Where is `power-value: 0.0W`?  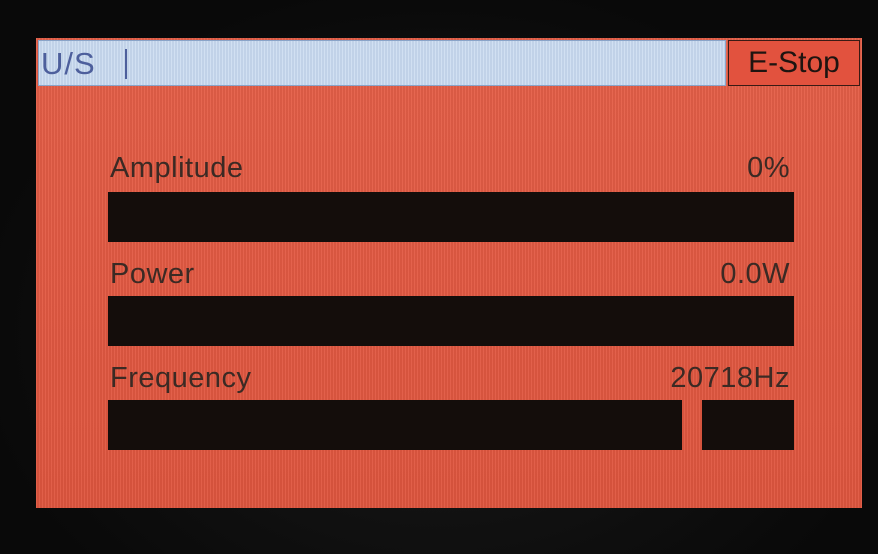 power-value: 0.0W is located at coordinates (755, 274).